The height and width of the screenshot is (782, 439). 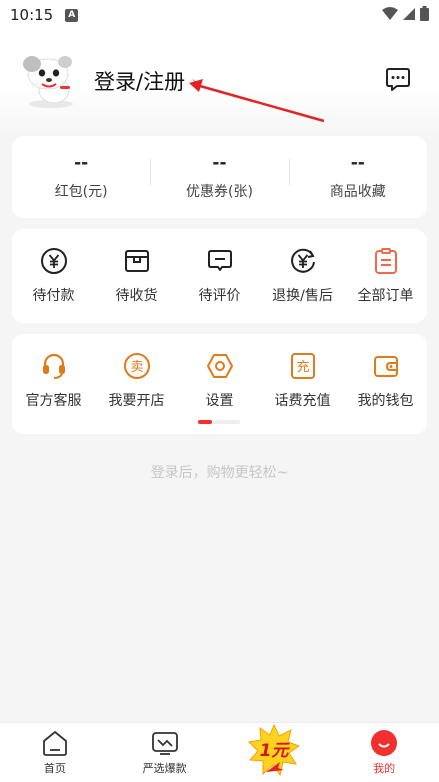 What do you see at coordinates (81, 177) in the screenshot?
I see `stat-red-packet: -- 红包(元)` at bounding box center [81, 177].